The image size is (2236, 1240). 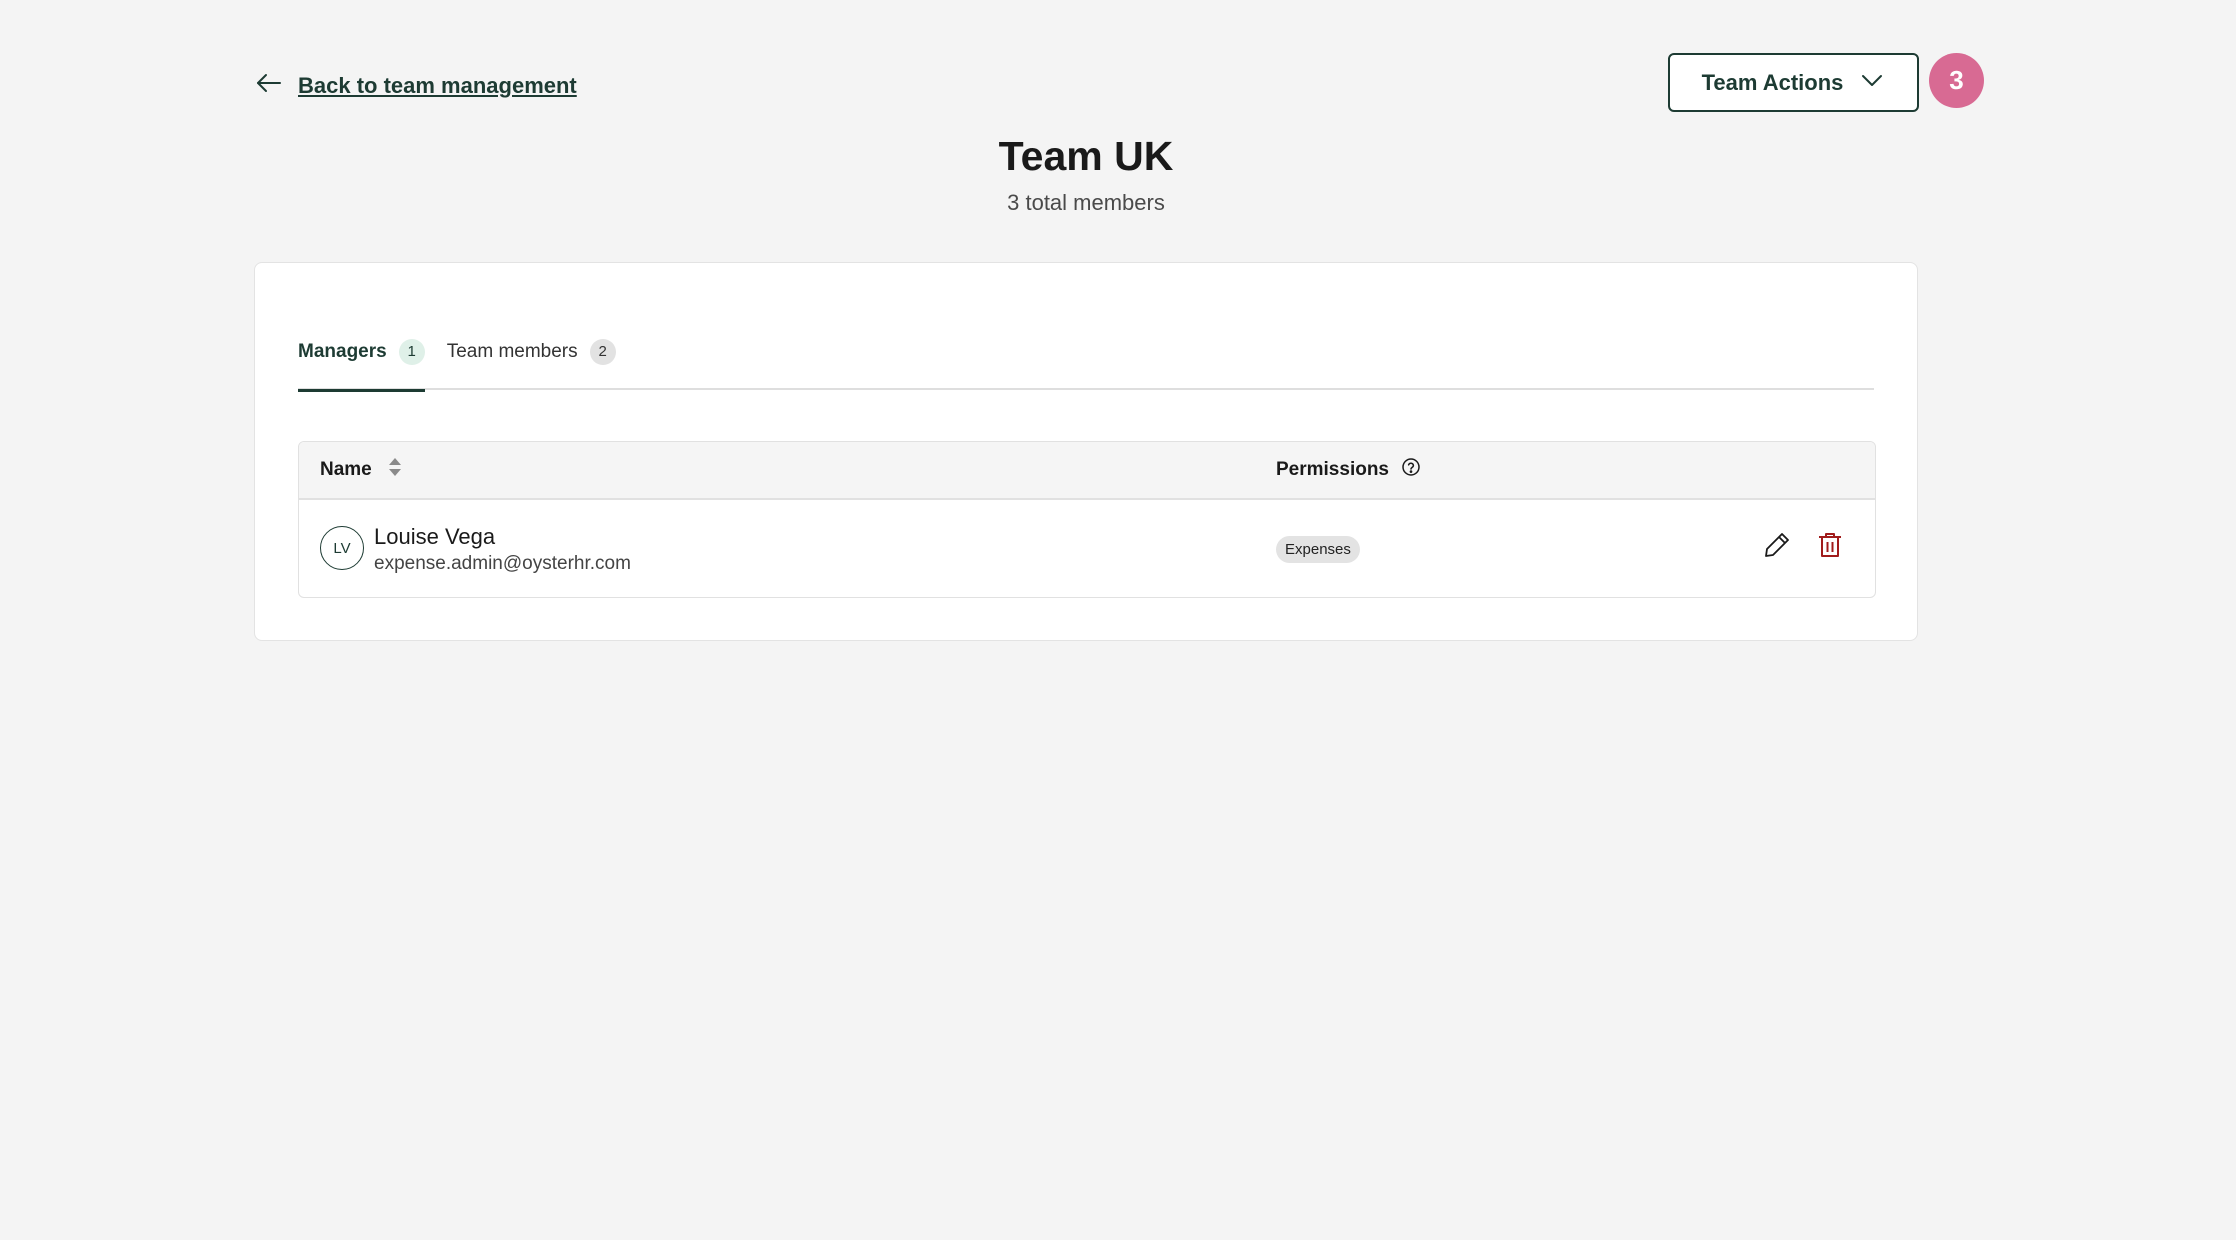 I want to click on member-count: 3 total members, so click(x=1086, y=202).